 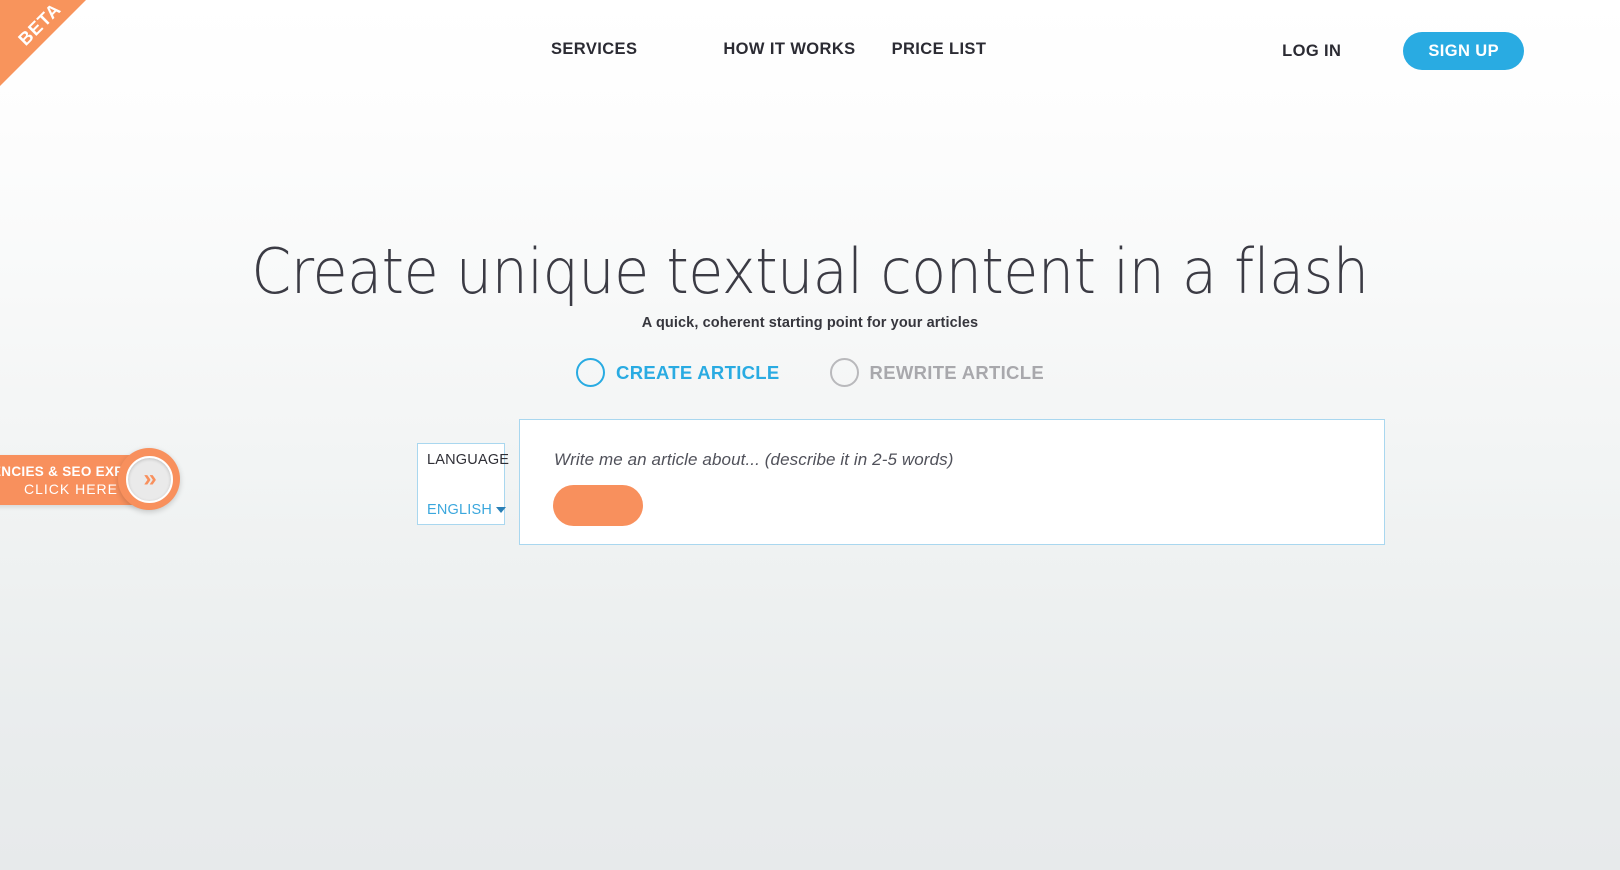 I want to click on nav-link-services: SERVICES, so click(x=594, y=49).